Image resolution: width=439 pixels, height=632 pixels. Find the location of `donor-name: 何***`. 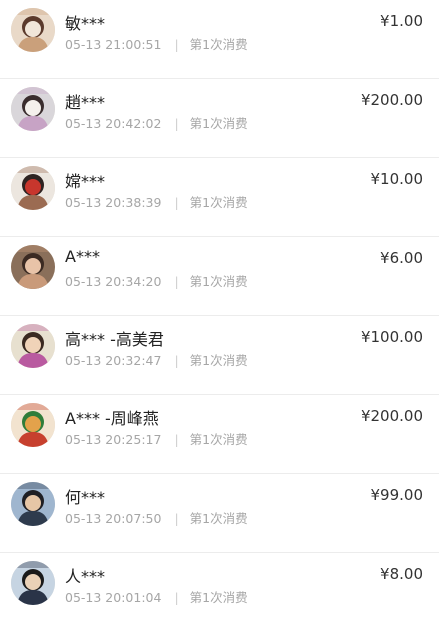

donor-name: 何*** is located at coordinates (85, 497).